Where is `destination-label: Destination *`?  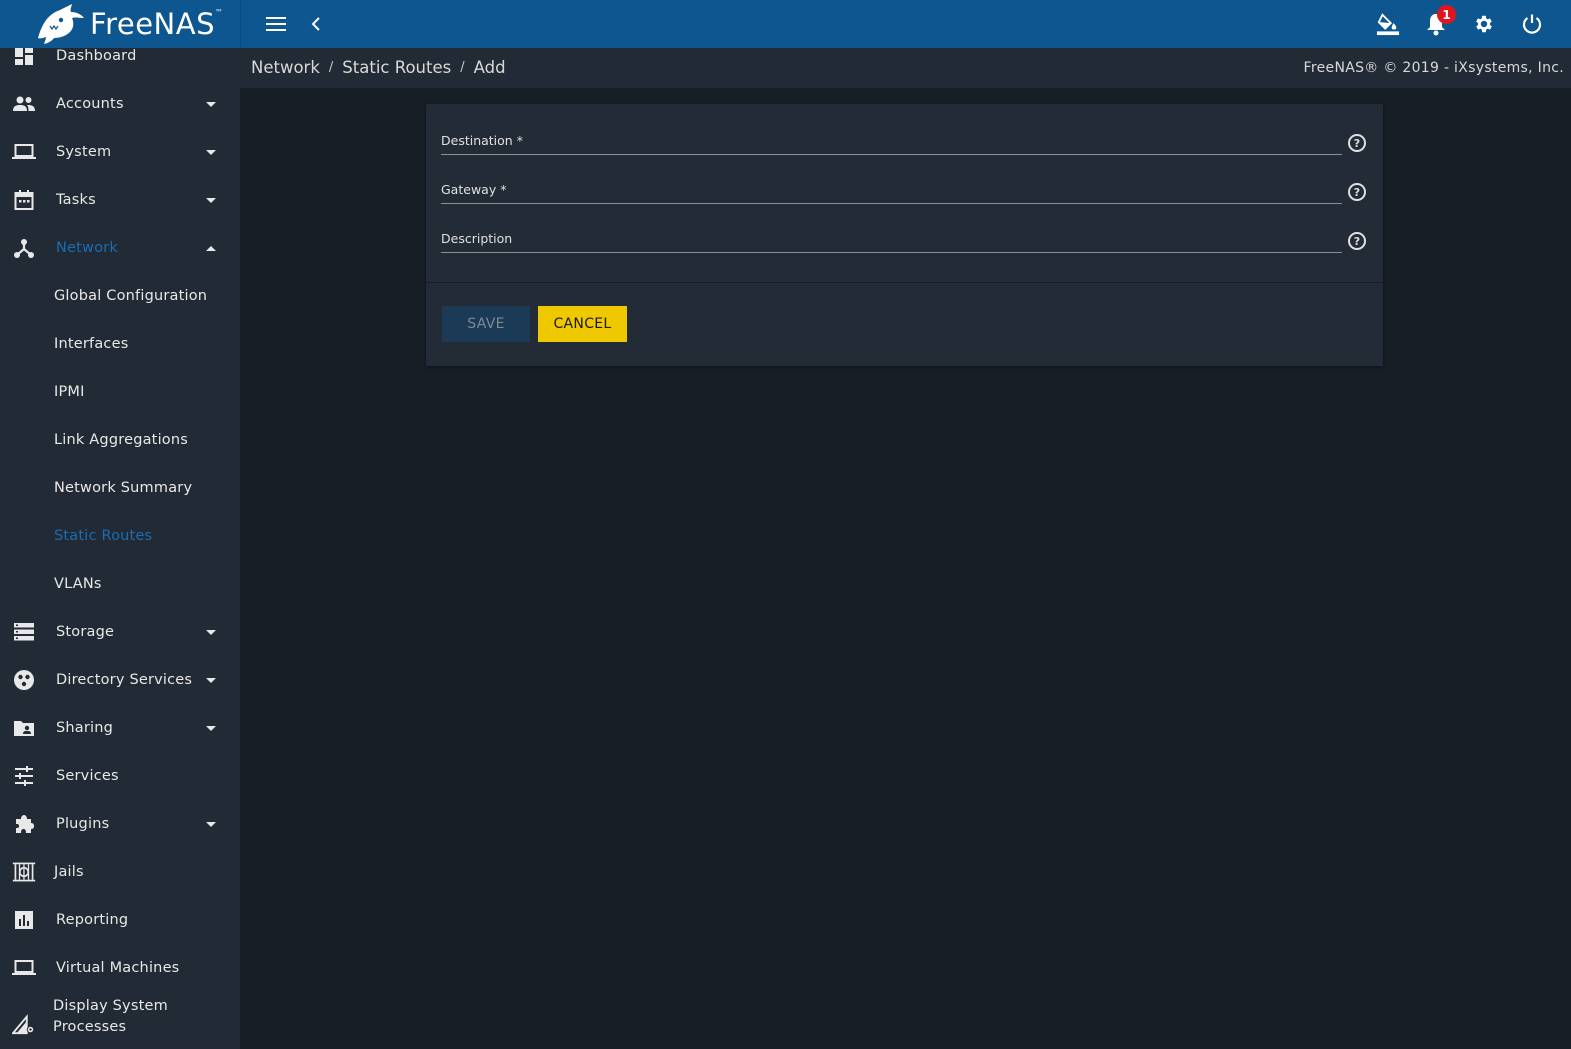
destination-label: Destination * is located at coordinates (482, 140).